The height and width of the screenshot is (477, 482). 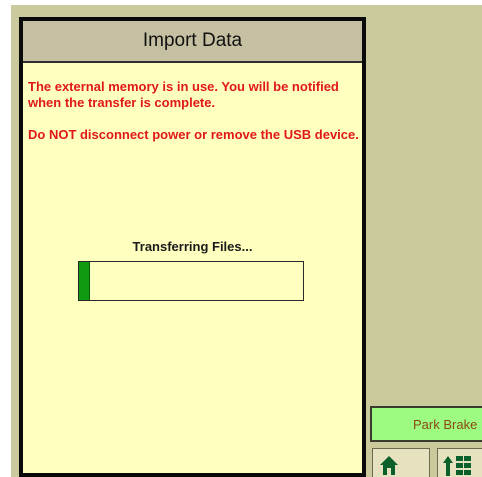 I want to click on park-brake-indicator: Park Brake, so click(x=426, y=424).